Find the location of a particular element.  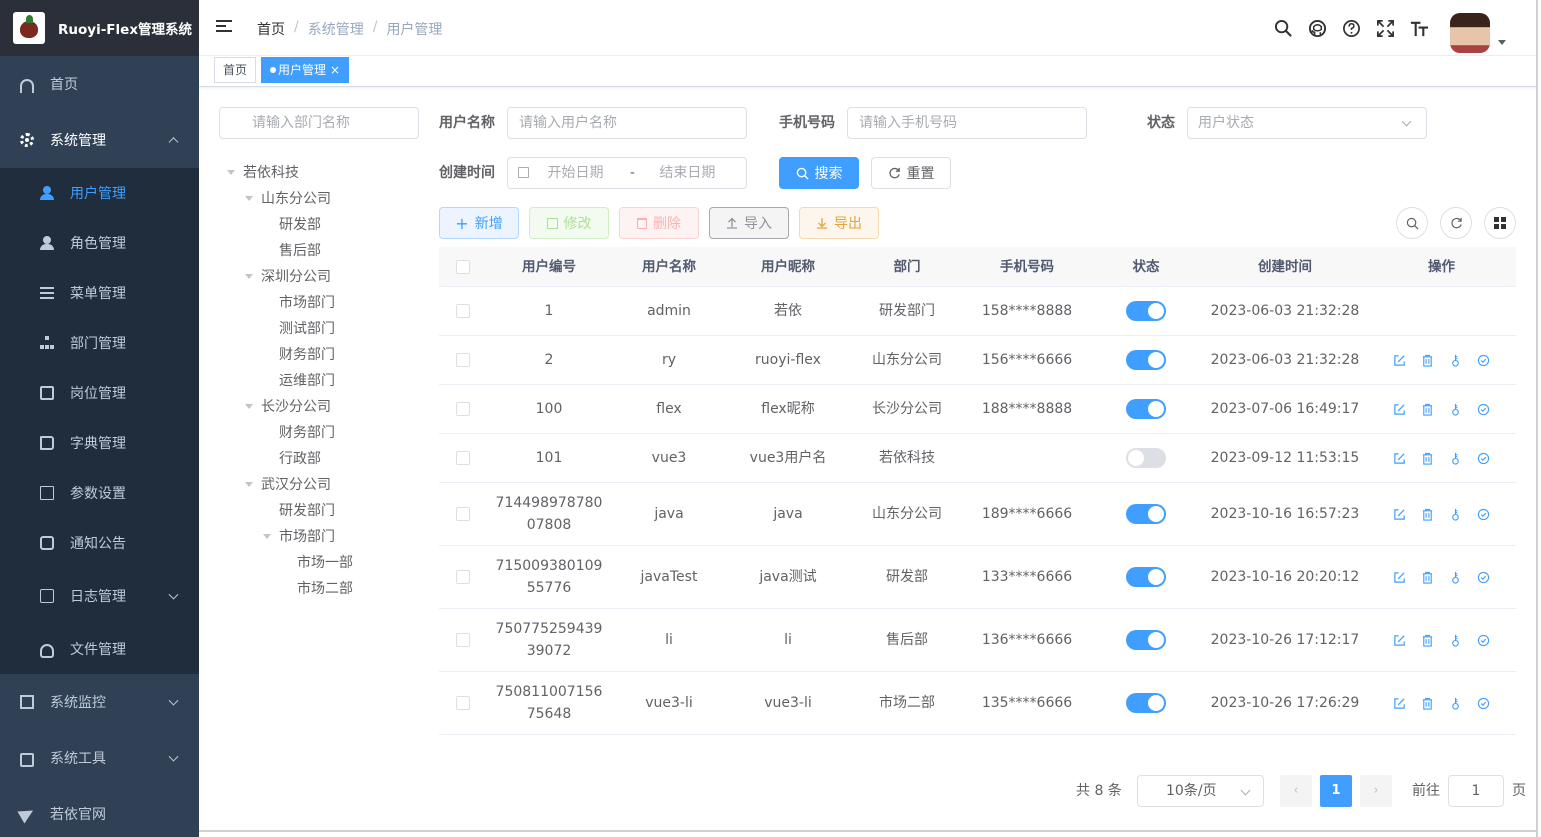

date-range-picker: 开始日期 - 结束日期 is located at coordinates (627, 173).